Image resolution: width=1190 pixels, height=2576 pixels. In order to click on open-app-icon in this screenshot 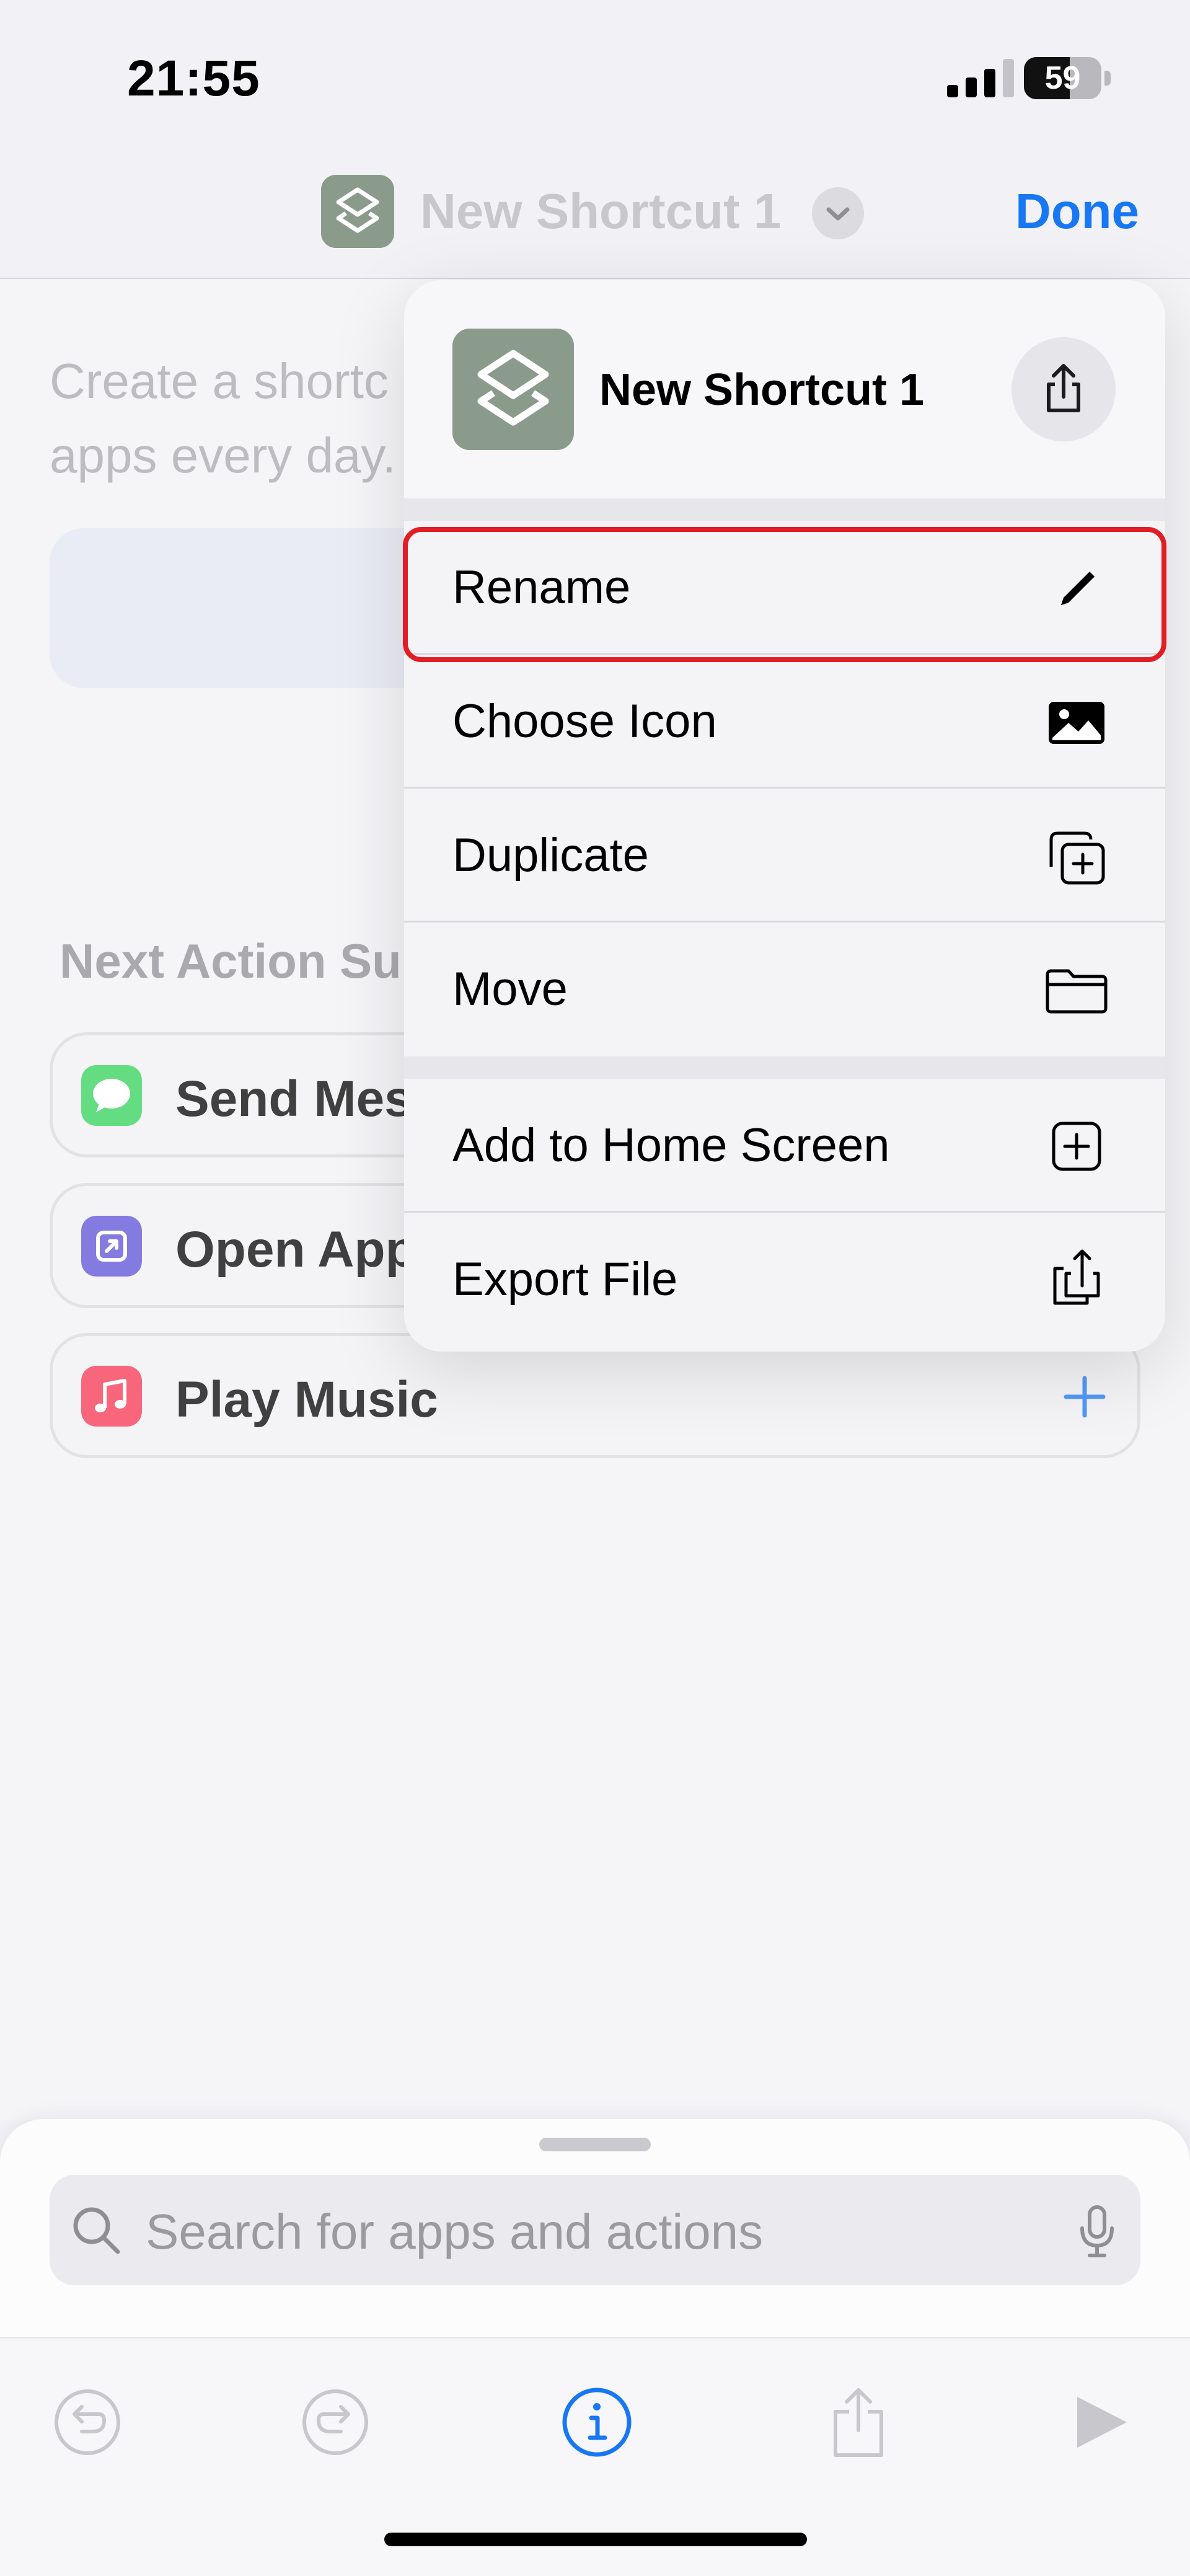, I will do `click(111, 1246)`.